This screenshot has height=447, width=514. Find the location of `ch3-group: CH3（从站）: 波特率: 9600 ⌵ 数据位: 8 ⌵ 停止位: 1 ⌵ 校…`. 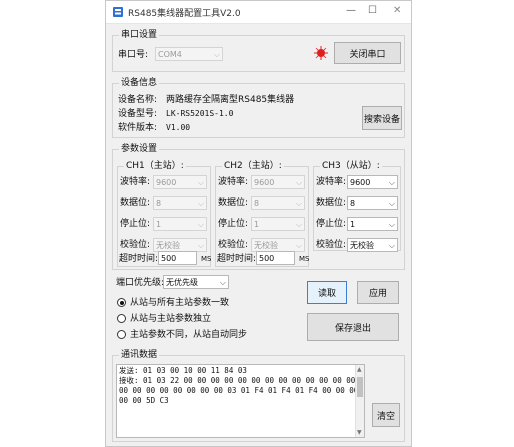

ch3-group: CH3（从站）: 波特率: 9600 ⌵ 数据位: 8 ⌵ 停止位: 1 ⌵ 校… is located at coordinates (357, 206).